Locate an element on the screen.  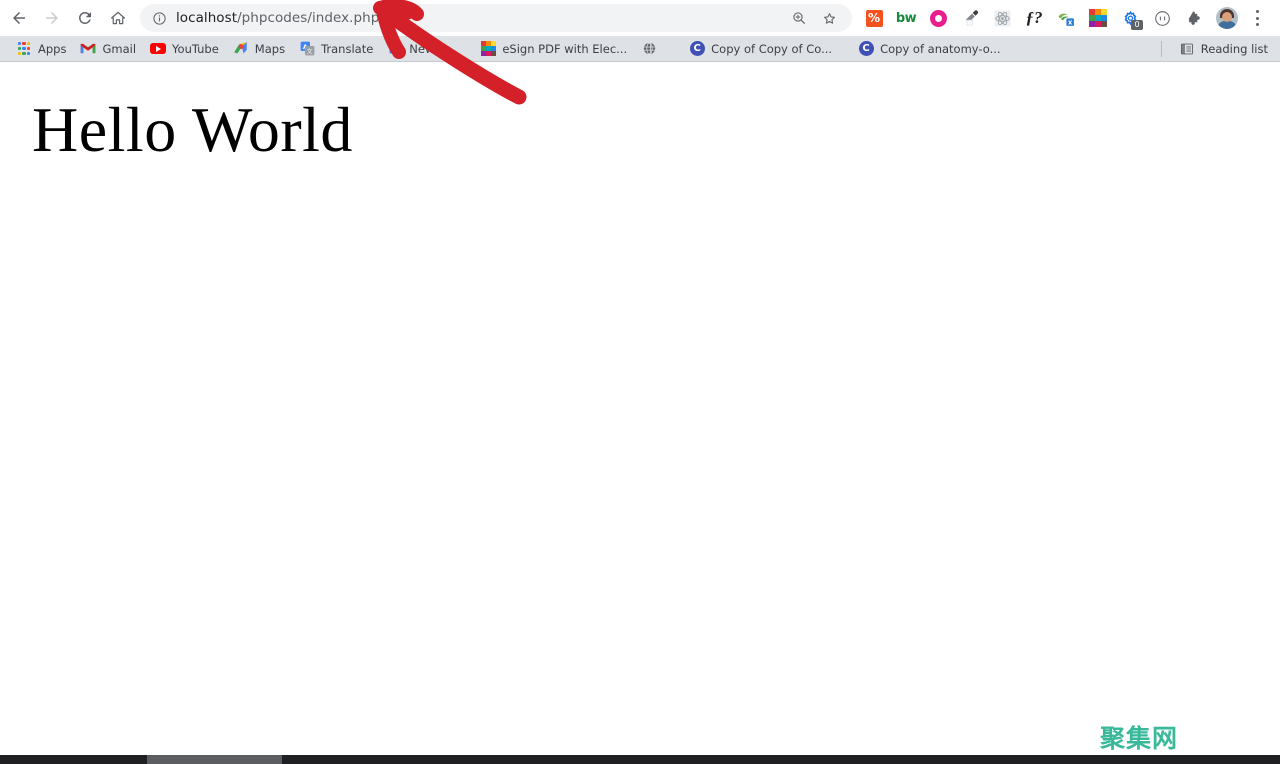
bookmark-label: Translate is located at coordinates (347, 48).